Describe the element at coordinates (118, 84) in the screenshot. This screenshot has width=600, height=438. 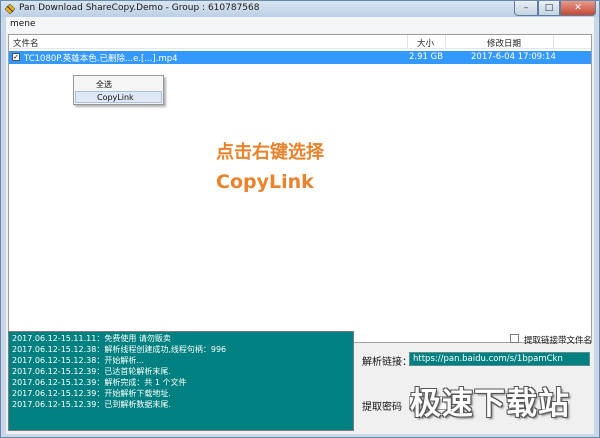
I see `context-menu-item-select-all: 全选` at that location.